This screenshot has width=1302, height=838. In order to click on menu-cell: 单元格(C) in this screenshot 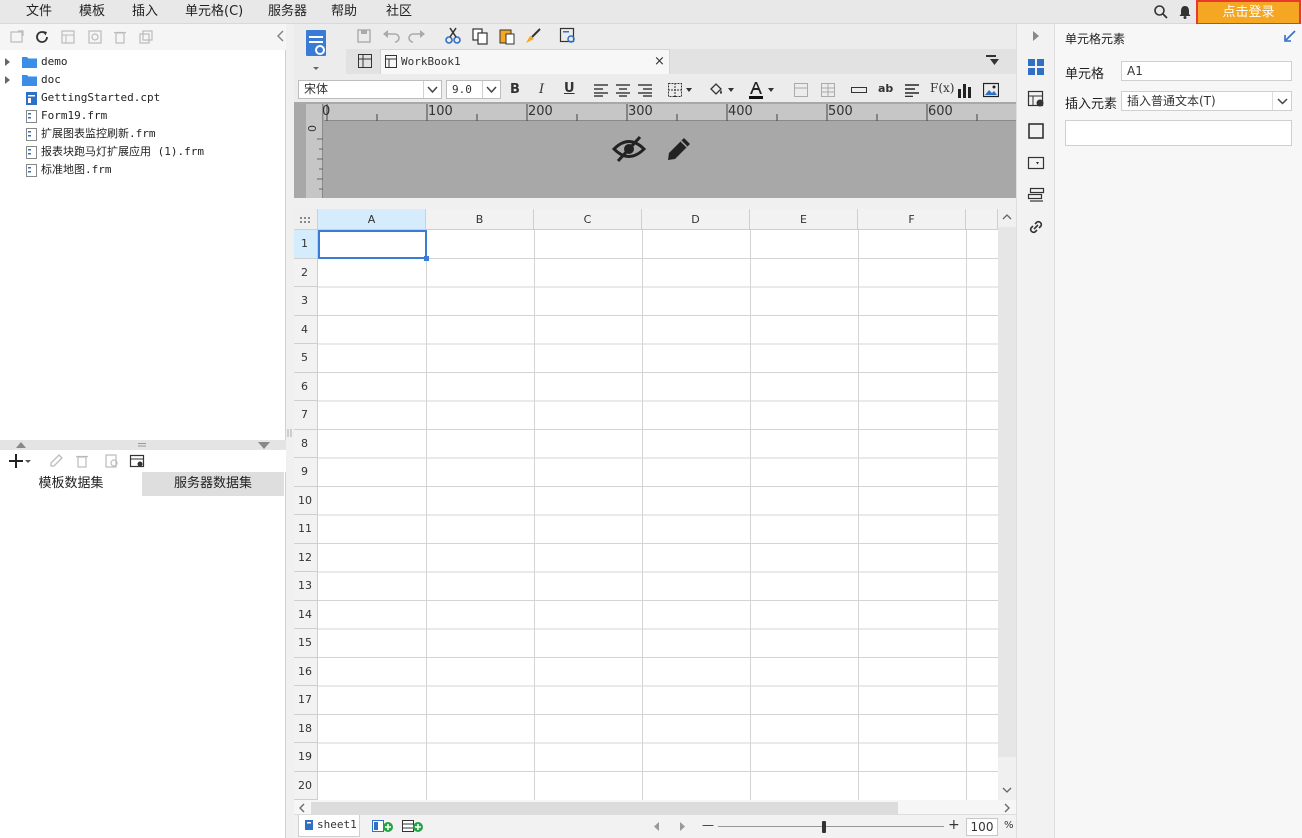, I will do `click(214, 12)`.